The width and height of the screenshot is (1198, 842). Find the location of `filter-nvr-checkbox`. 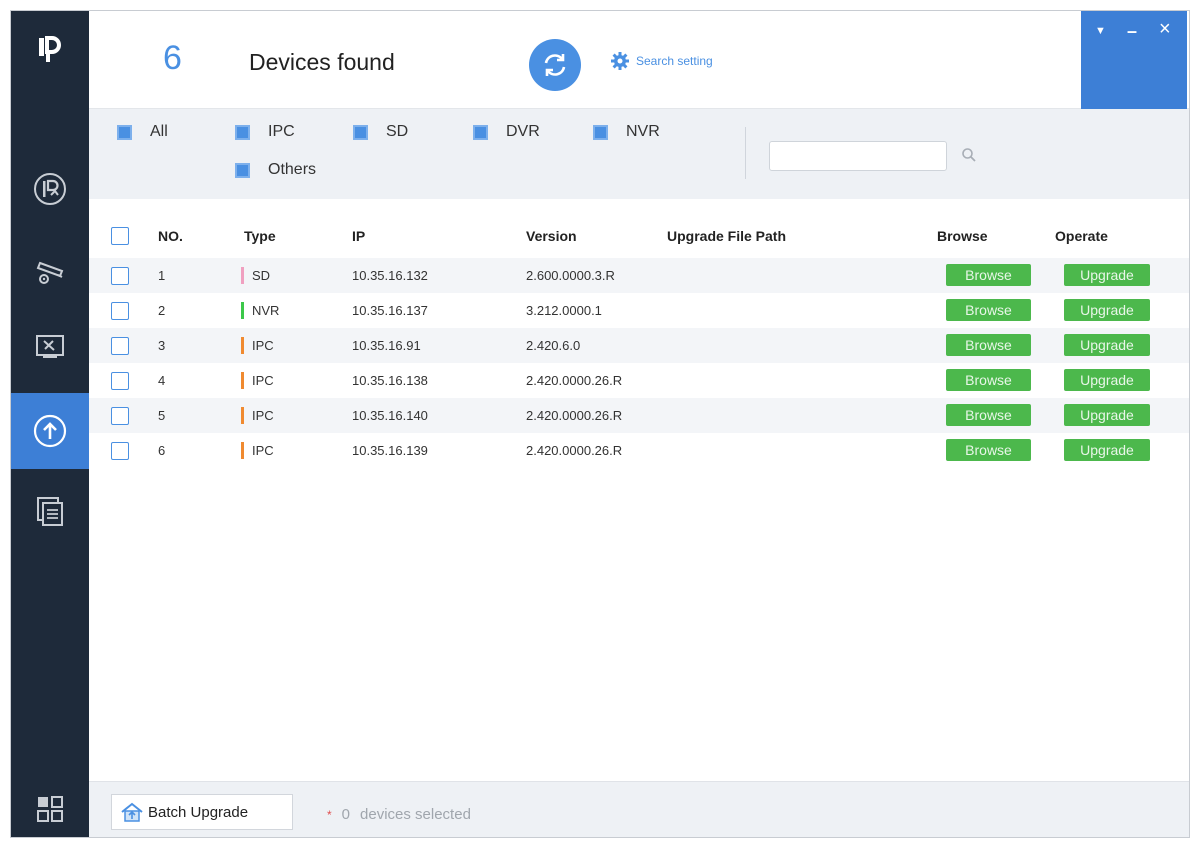

filter-nvr-checkbox is located at coordinates (600, 132).